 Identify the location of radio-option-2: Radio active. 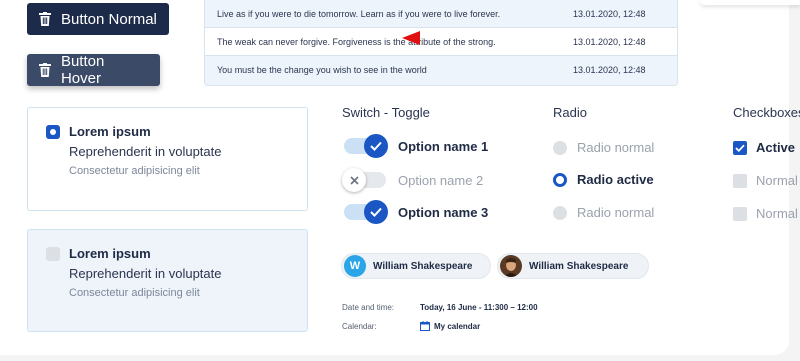
(603, 179).